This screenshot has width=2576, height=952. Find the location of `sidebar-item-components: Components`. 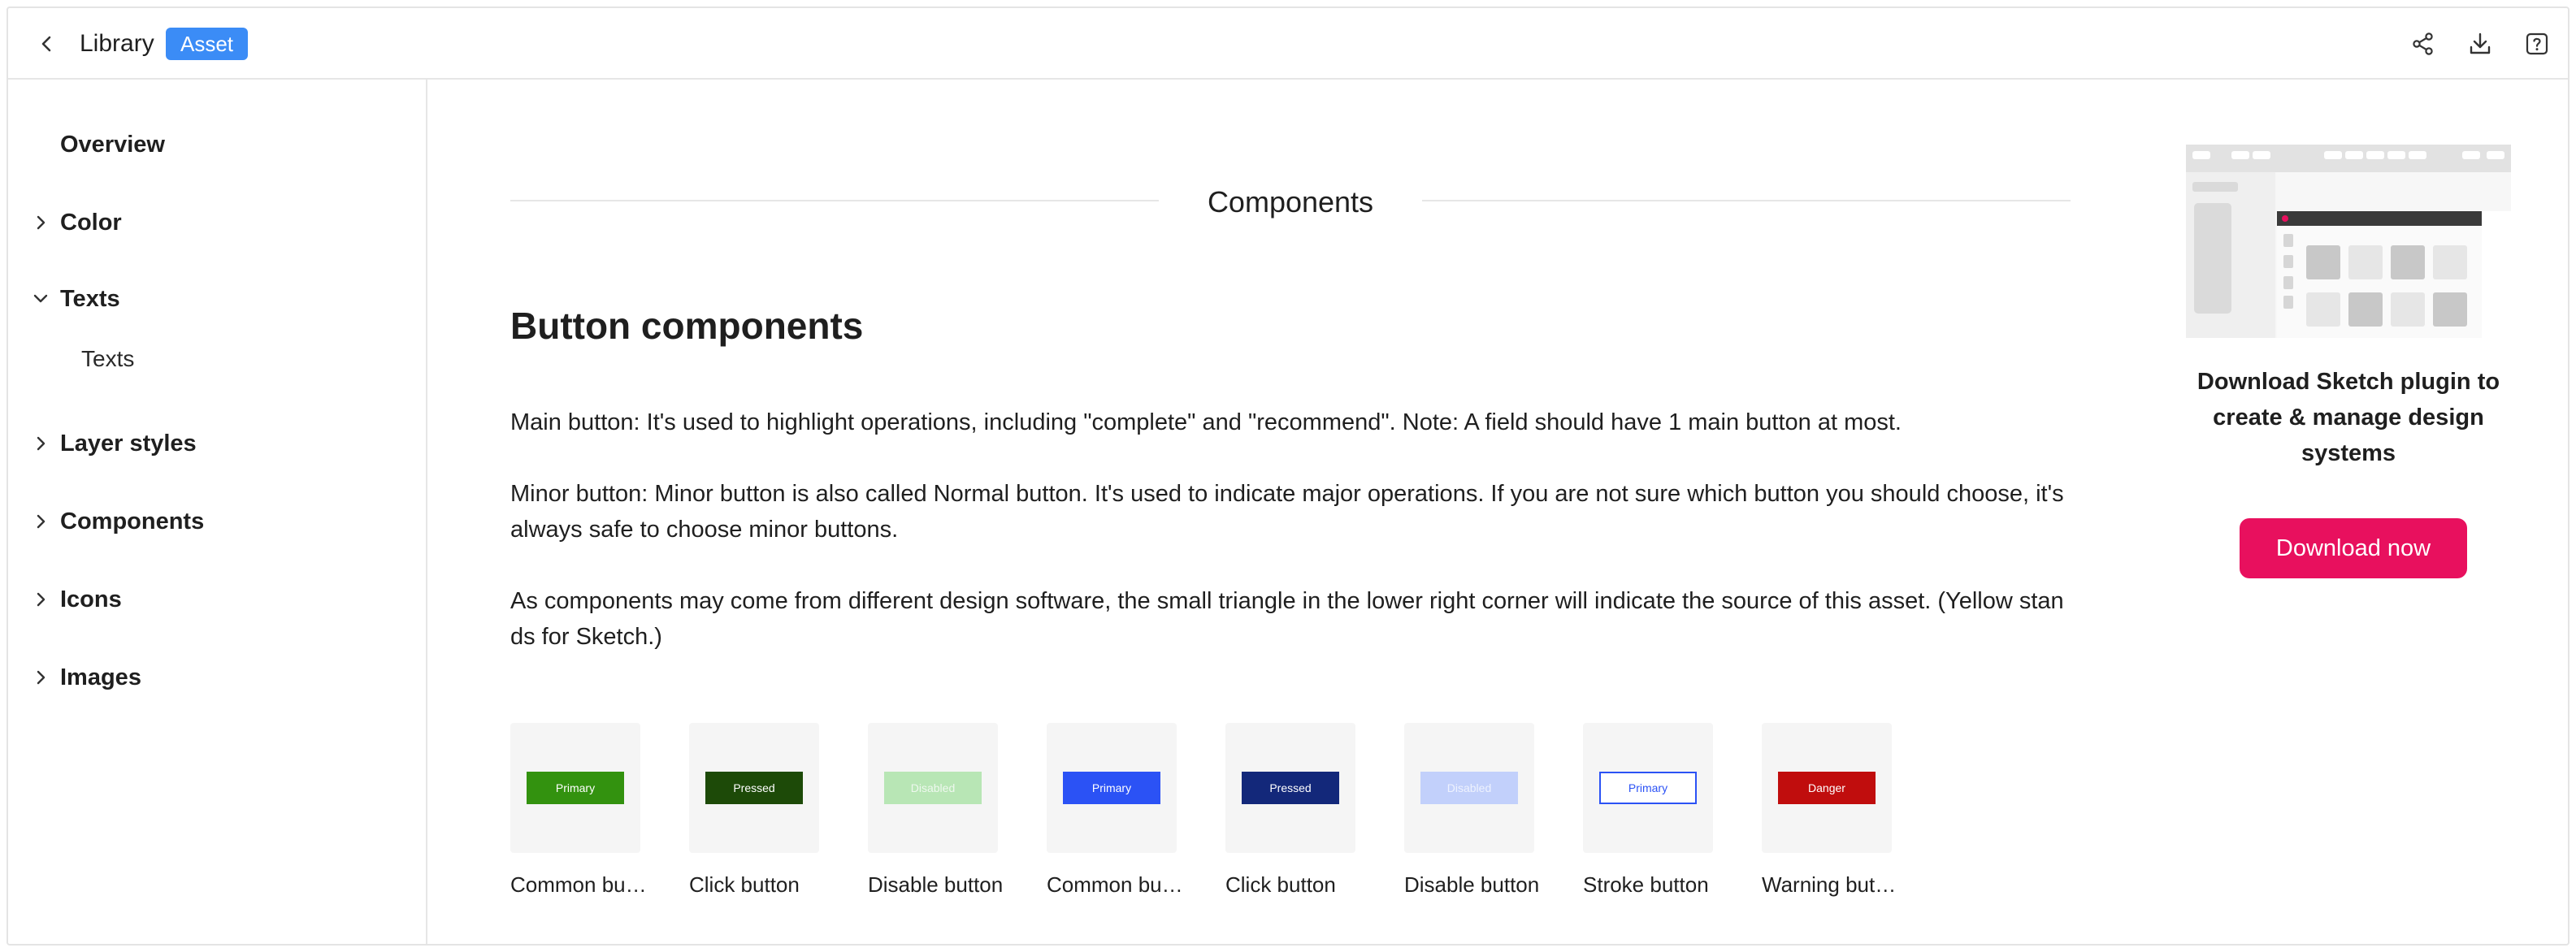

sidebar-item-components: Components is located at coordinates (217, 521).